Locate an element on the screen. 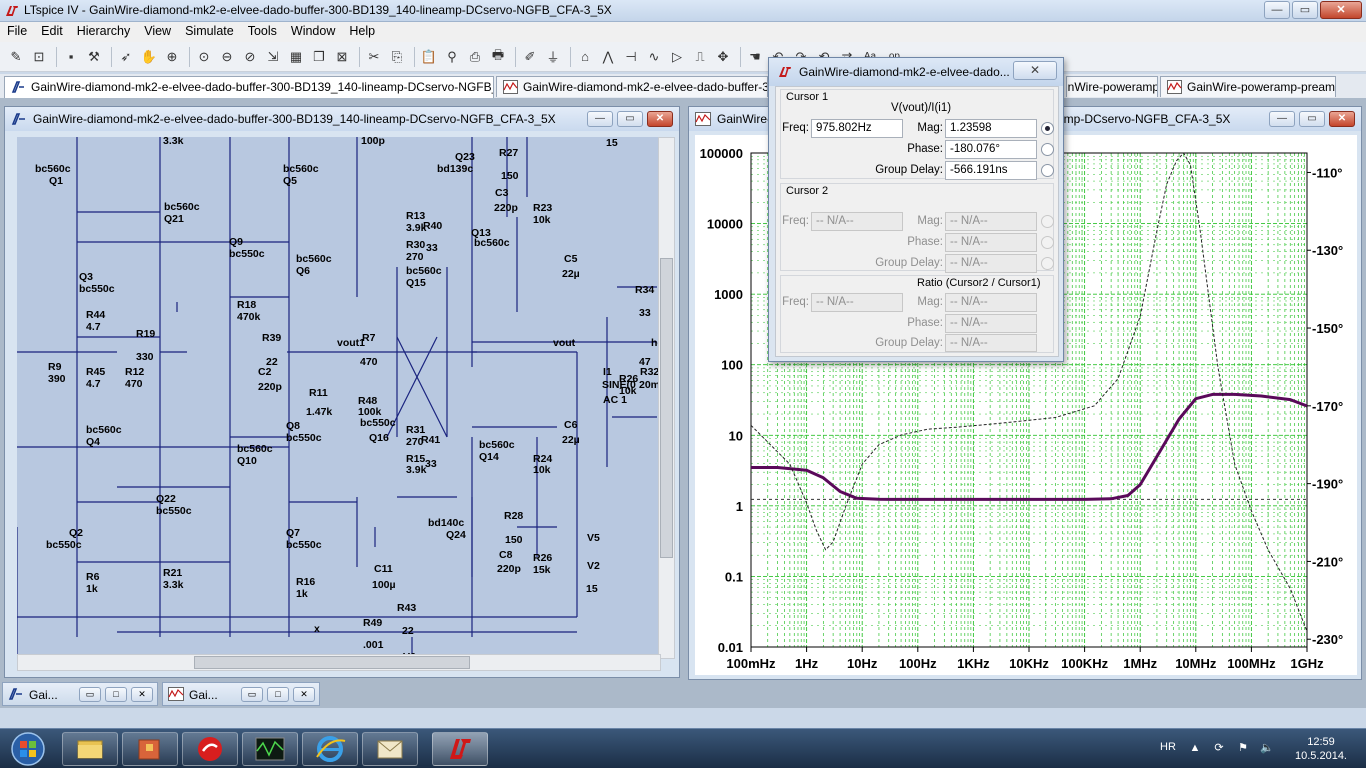  dialog-close-button: ✕ is located at coordinates (1035, 70).